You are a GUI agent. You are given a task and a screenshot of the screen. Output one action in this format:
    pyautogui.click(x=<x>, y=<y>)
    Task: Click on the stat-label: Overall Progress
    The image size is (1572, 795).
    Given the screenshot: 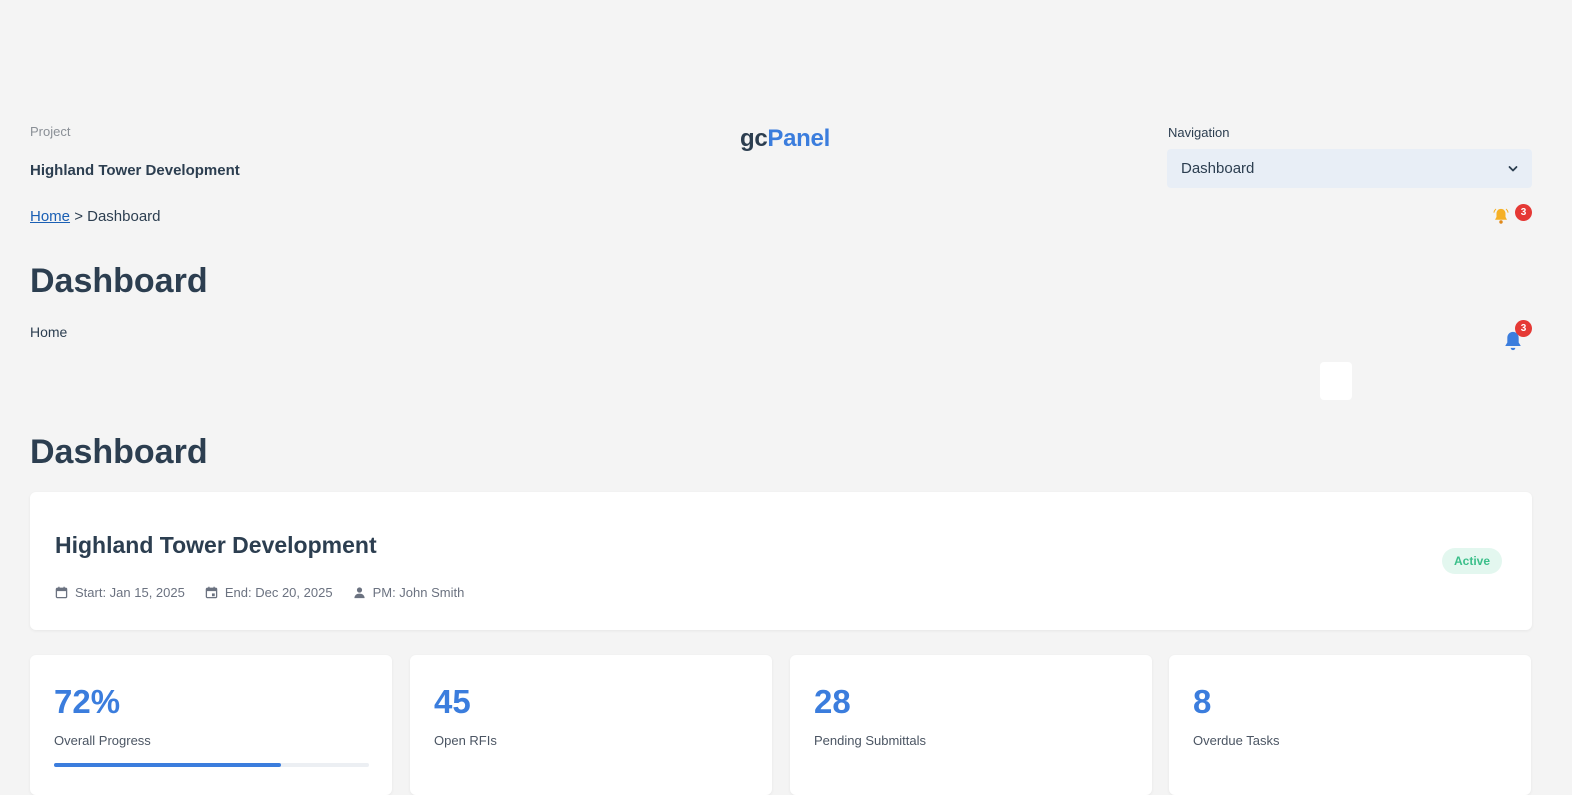 What is the action you would take?
    pyautogui.click(x=102, y=740)
    